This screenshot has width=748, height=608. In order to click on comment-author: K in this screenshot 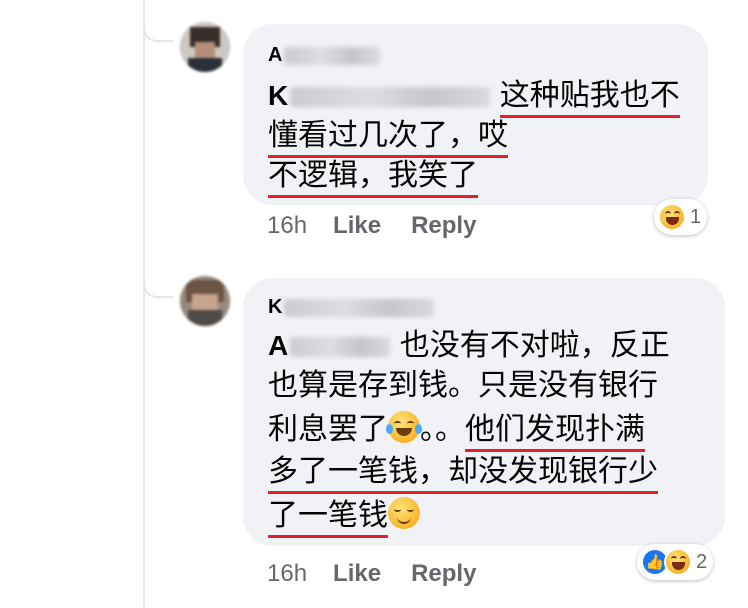, I will do `click(351, 307)`.